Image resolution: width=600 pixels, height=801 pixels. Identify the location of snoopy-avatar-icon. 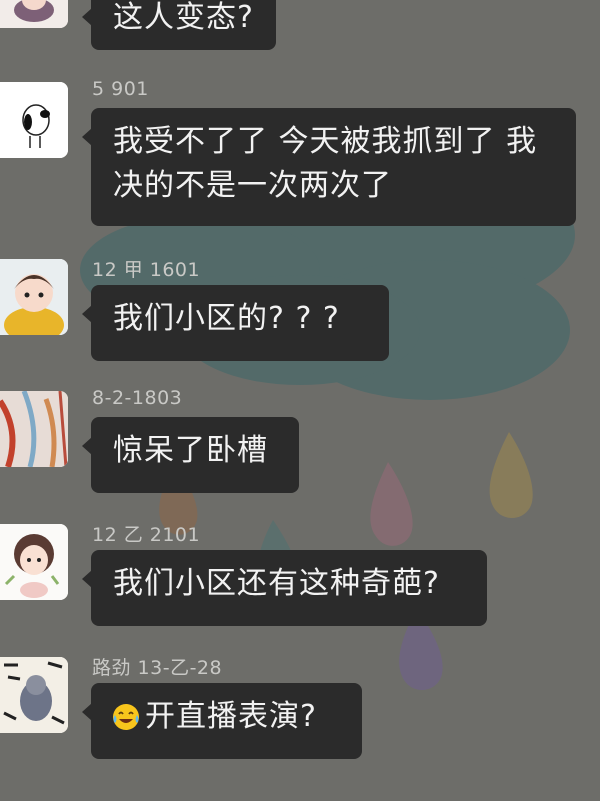
(34, 120).